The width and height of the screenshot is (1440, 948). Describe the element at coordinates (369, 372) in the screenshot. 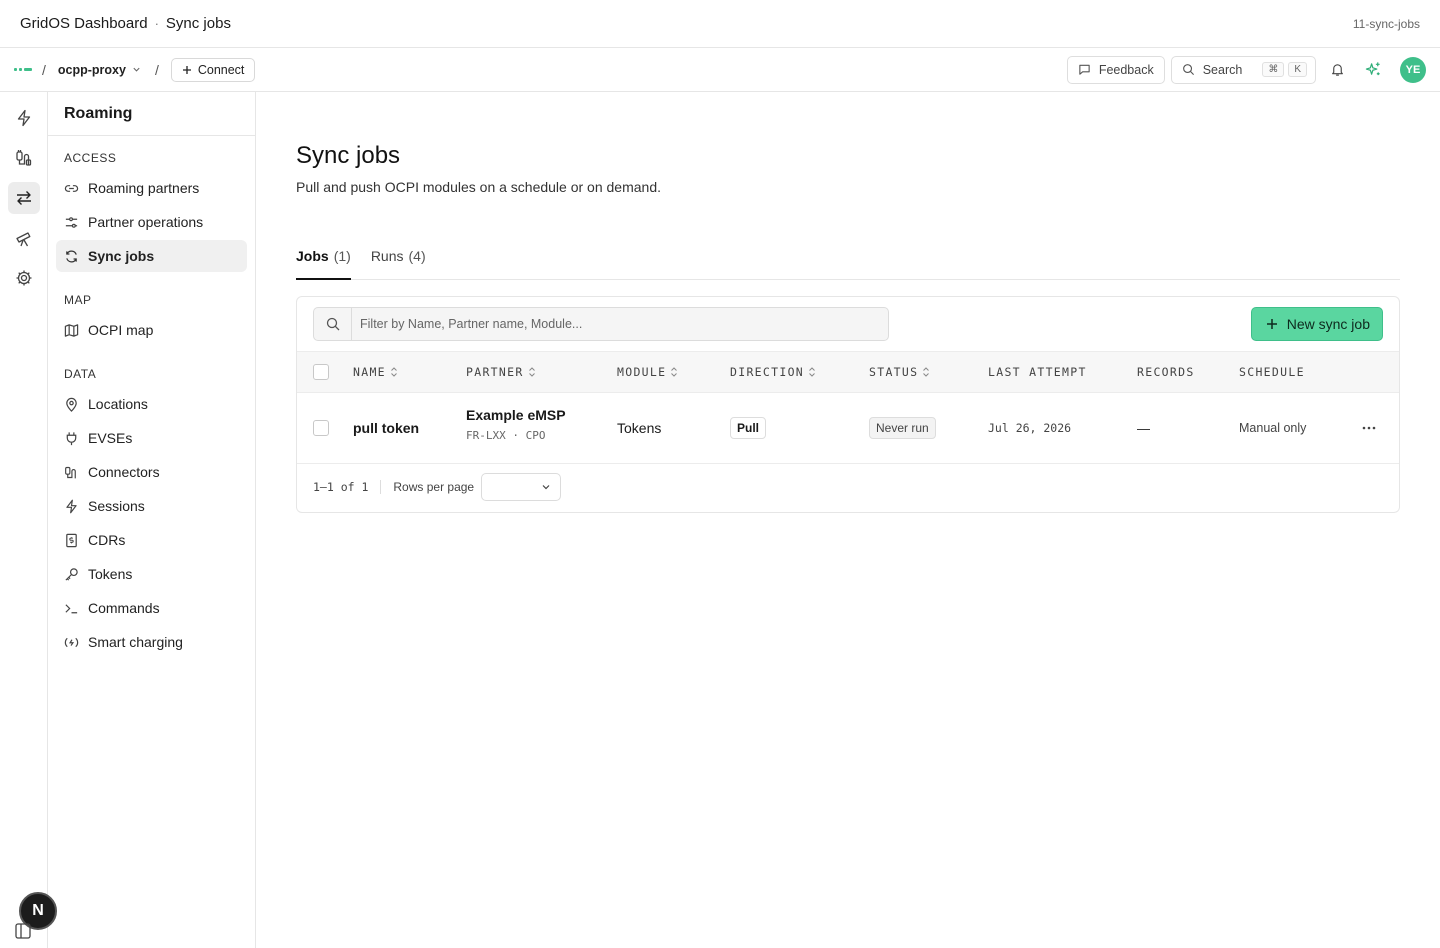

I see `column-label: NAME` at that location.